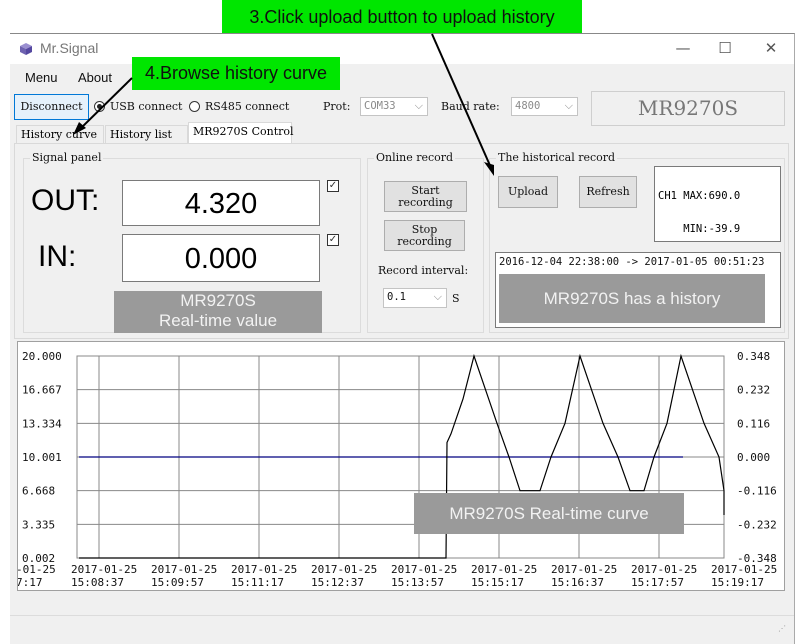  Describe the element at coordinates (783, 630) in the screenshot. I see `resize-grip-icon: ⋰` at that location.